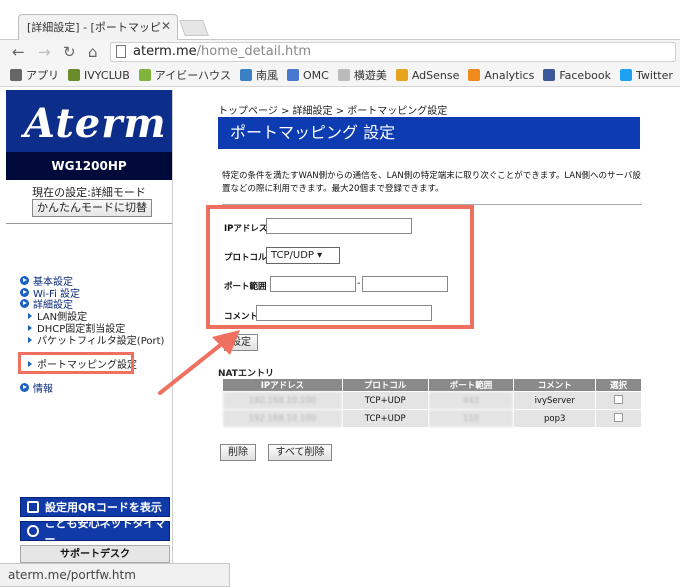 Image resolution: width=680 pixels, height=587 pixels. What do you see at coordinates (245, 258) in the screenshot?
I see `protocol-label: プロトコル` at bounding box center [245, 258].